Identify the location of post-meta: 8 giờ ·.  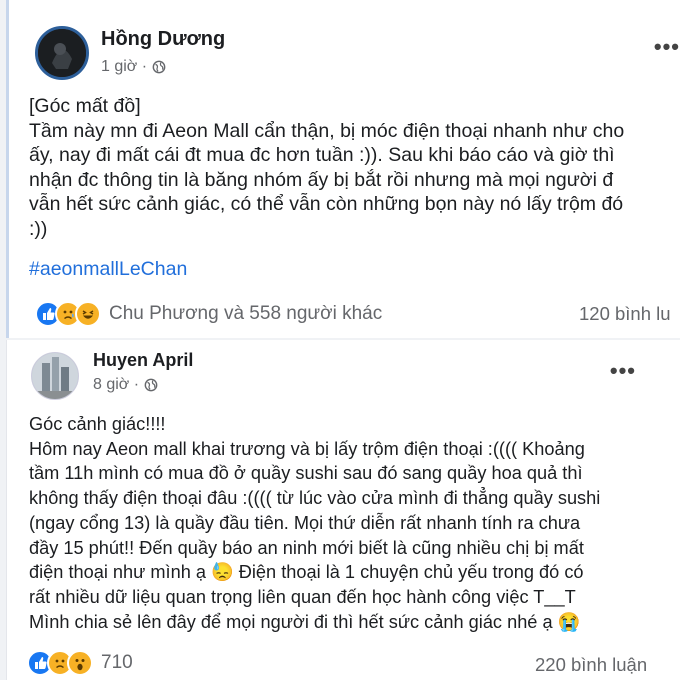
(125, 385).